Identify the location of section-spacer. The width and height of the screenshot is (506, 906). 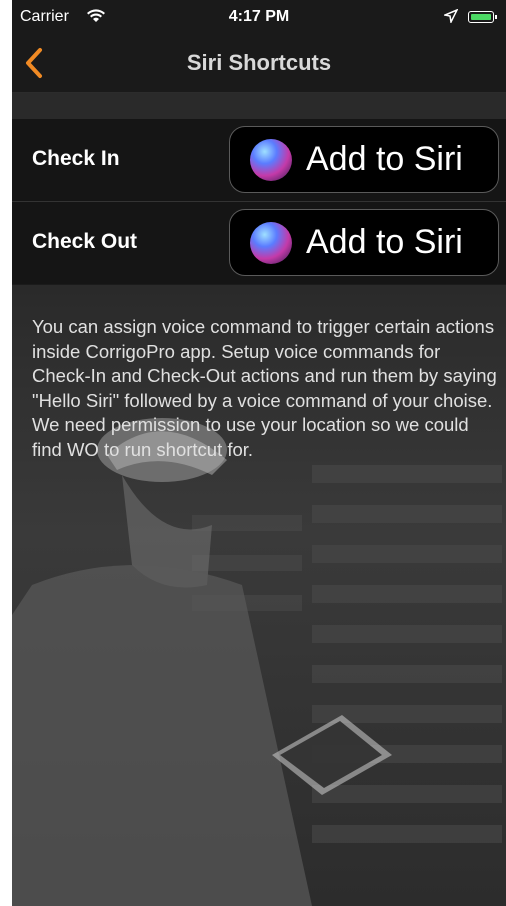
(259, 106).